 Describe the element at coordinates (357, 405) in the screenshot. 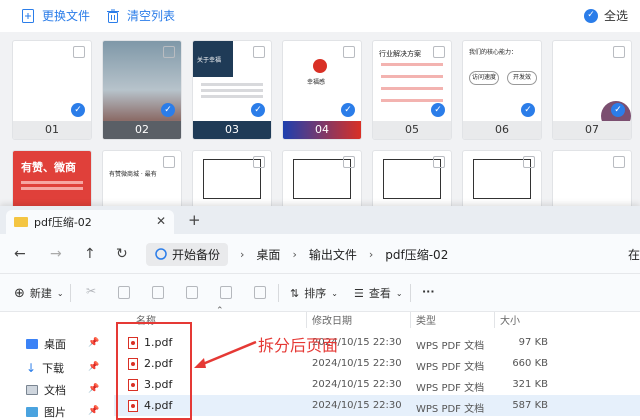

I see `file-date: 2024/10/15 22:30` at that location.